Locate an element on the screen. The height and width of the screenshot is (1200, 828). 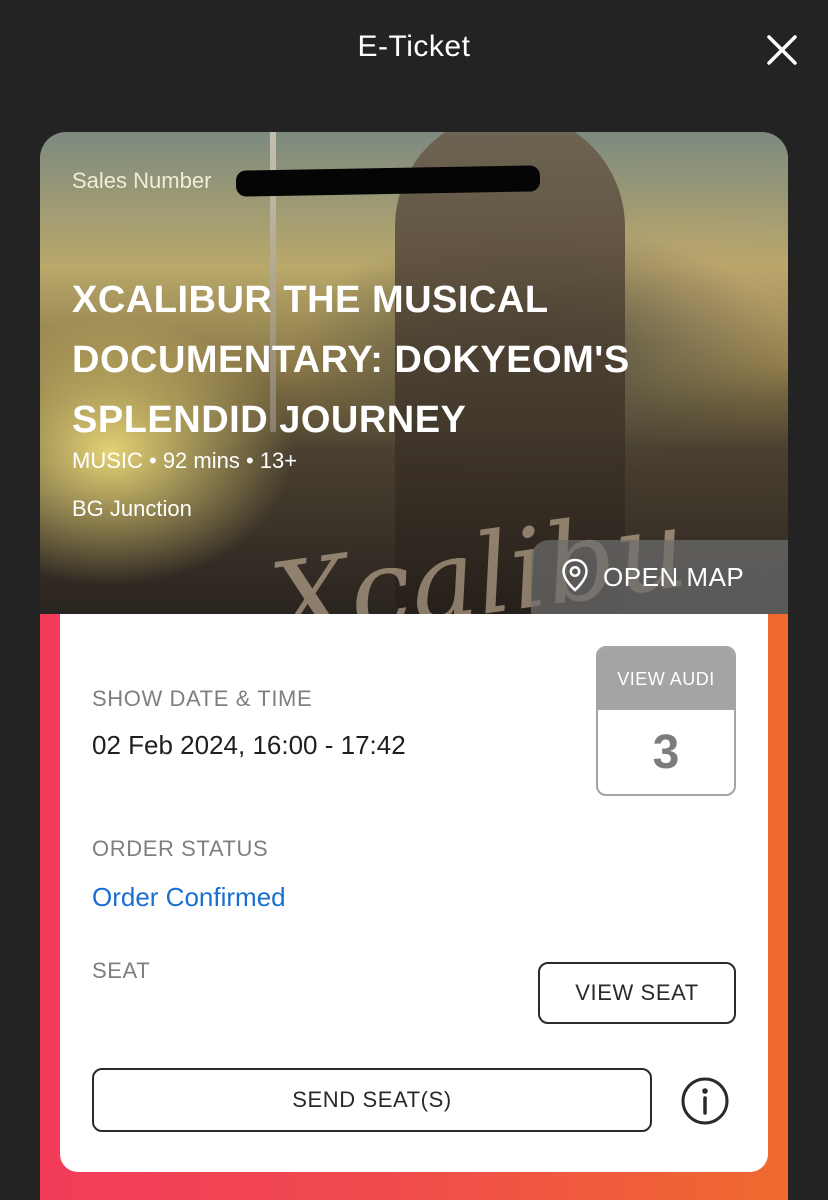
view-seat-button: VIEW SEAT is located at coordinates (637, 993).